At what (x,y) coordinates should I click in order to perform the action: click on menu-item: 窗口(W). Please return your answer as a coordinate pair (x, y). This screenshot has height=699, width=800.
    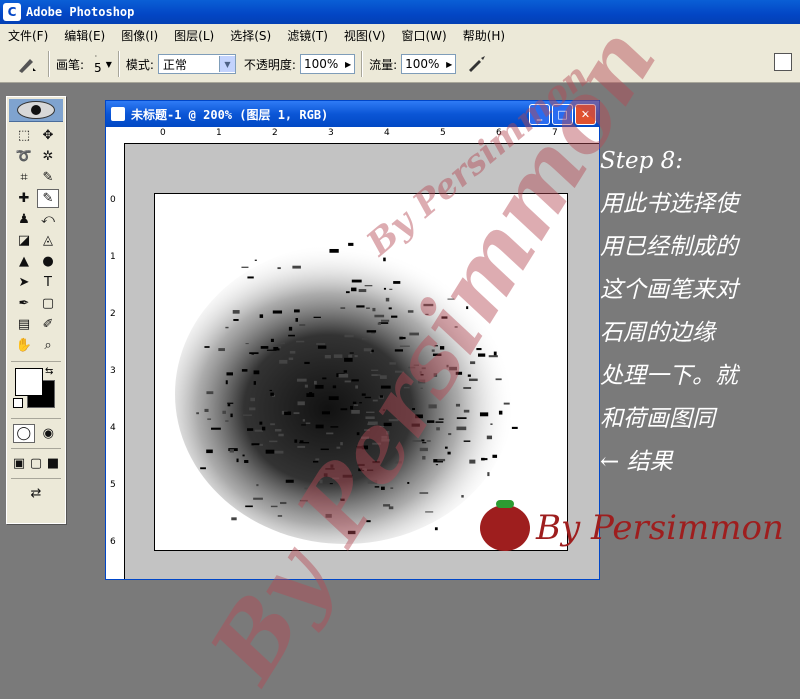
    Looking at the image, I should click on (423, 35).